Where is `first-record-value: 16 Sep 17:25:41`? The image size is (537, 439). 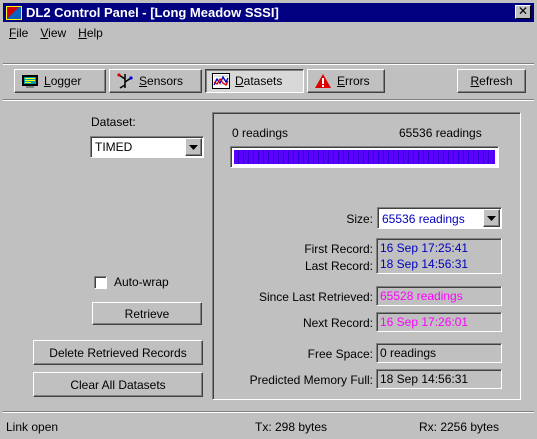
first-record-value: 16 Sep 17:25:41 is located at coordinates (424, 248).